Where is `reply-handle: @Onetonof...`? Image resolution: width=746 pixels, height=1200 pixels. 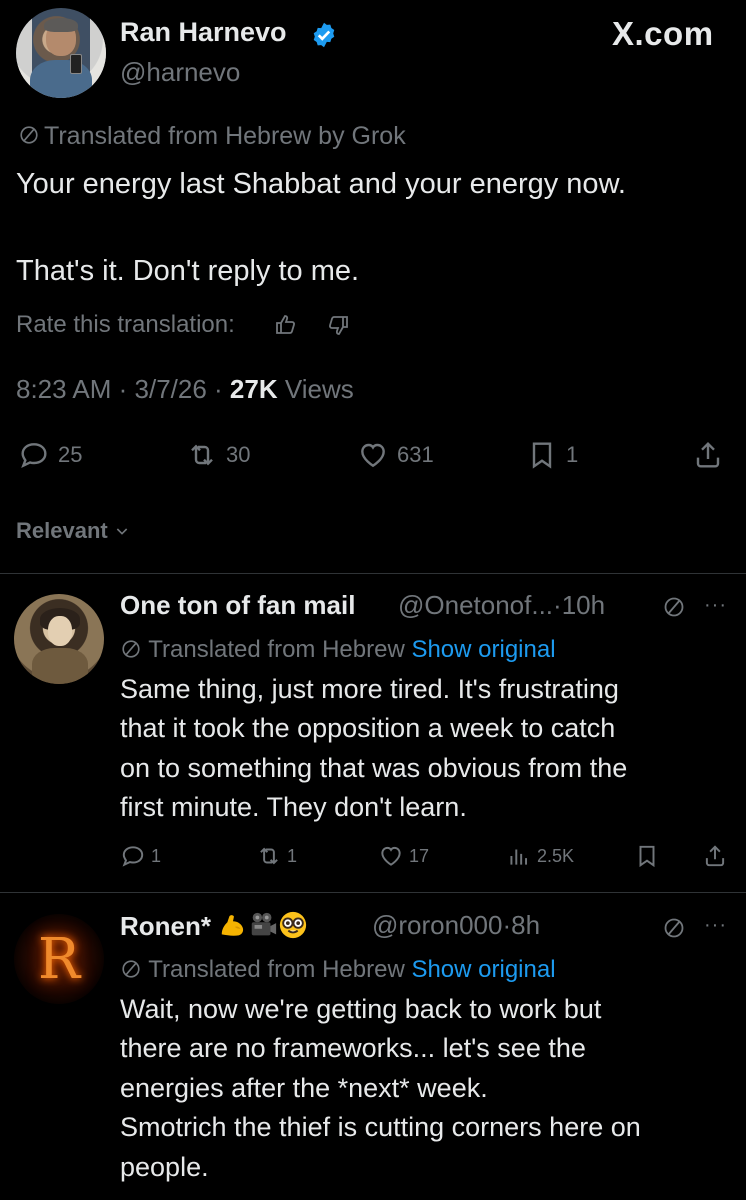
reply-handle: @Onetonof... is located at coordinates (475, 605).